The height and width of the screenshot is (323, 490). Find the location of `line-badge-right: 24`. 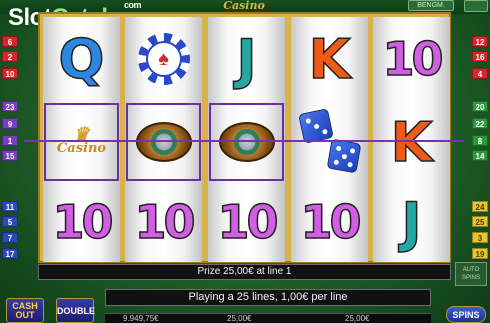

line-badge-right: 24 is located at coordinates (480, 206).